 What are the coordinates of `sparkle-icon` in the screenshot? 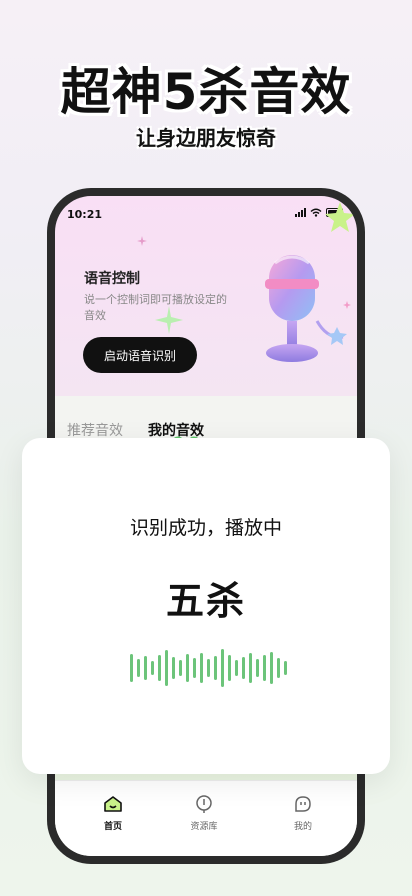 It's located at (142, 241).